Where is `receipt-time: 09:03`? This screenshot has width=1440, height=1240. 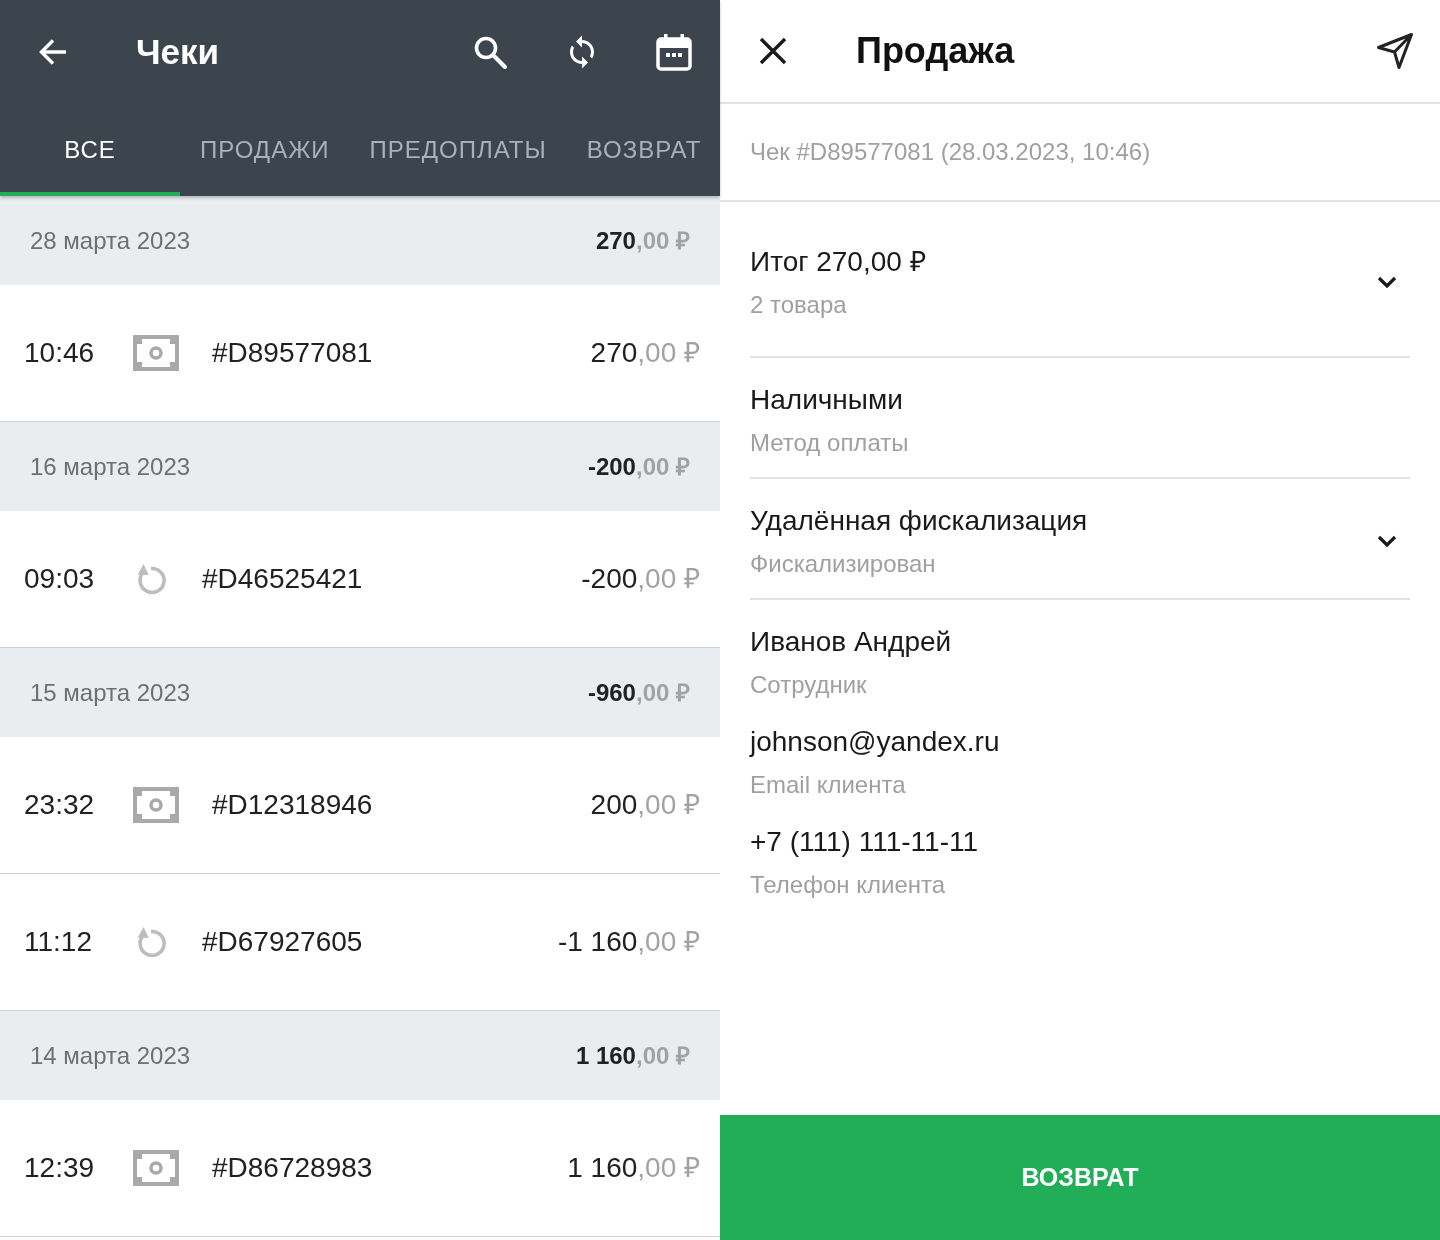
receipt-time: 09:03 is located at coordinates (60, 579).